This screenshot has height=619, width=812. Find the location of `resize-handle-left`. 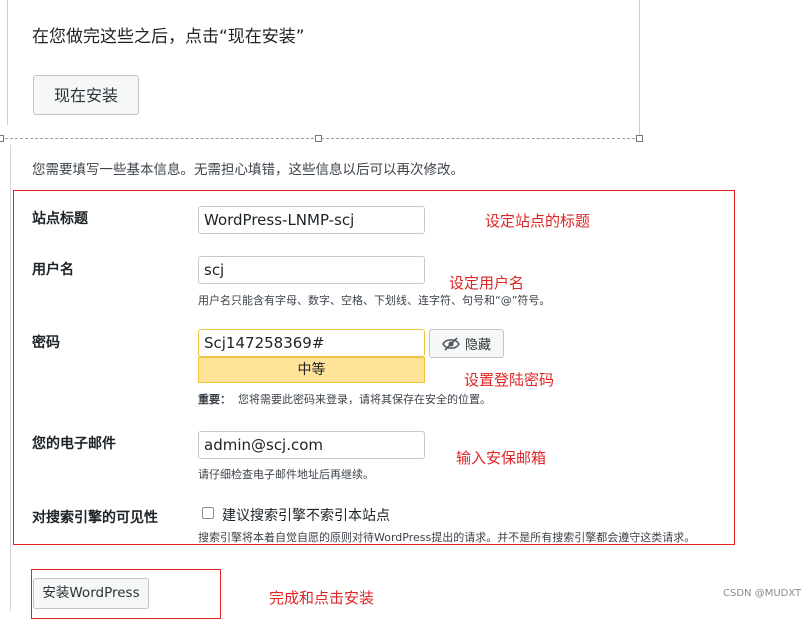

resize-handle-left is located at coordinates (2, 138).